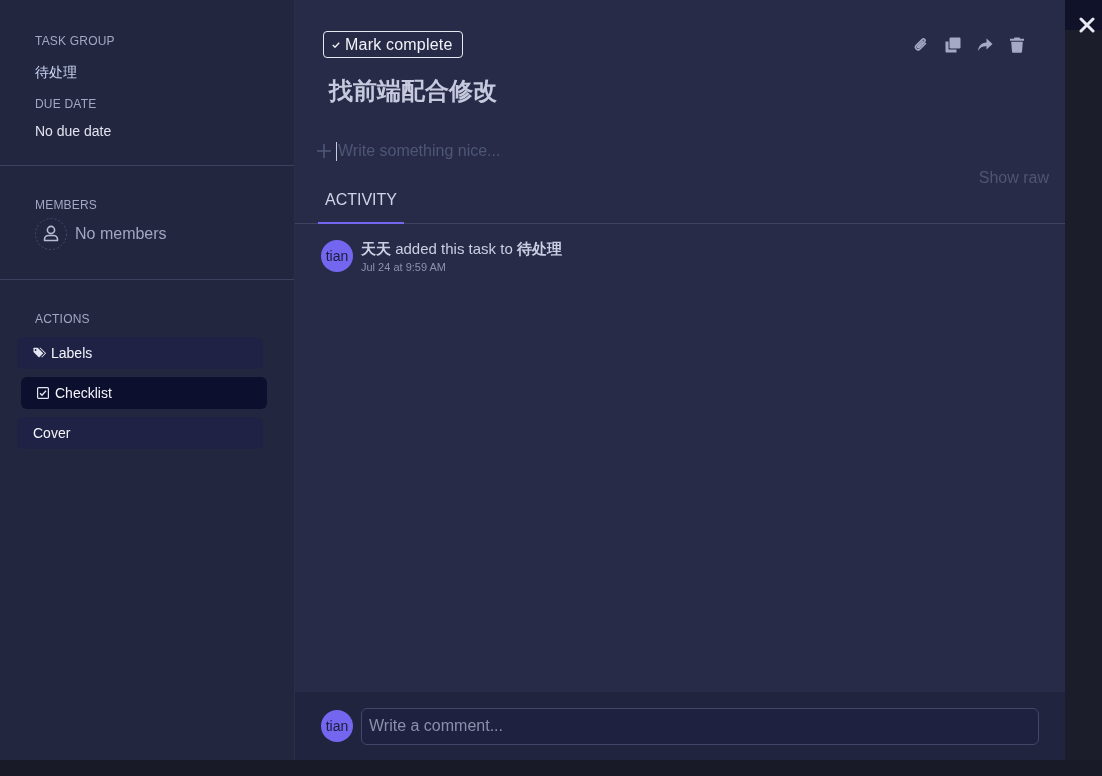 Image resolution: width=1102 pixels, height=776 pixels. Describe the element at coordinates (63, 319) in the screenshot. I see `section-label: ACTIONS` at that location.